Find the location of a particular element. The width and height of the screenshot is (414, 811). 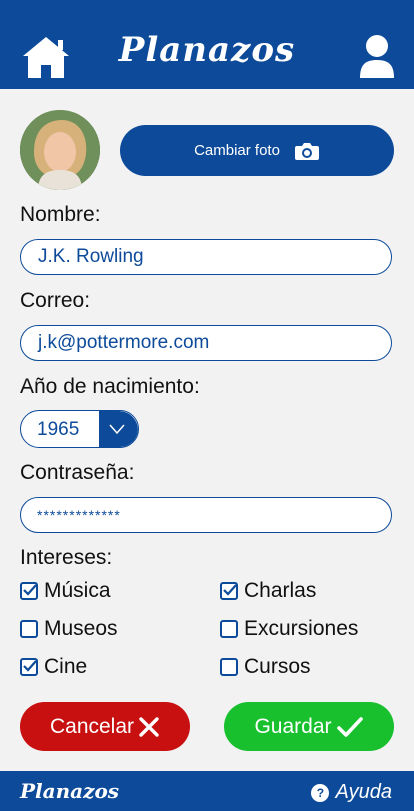

interest-cursos: Cursos is located at coordinates (265, 667).